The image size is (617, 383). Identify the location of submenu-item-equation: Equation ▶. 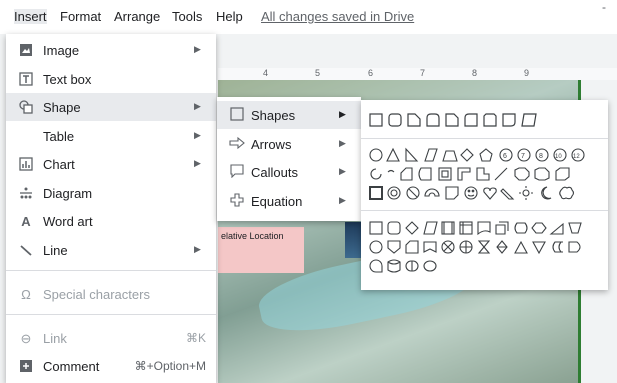
(289, 201).